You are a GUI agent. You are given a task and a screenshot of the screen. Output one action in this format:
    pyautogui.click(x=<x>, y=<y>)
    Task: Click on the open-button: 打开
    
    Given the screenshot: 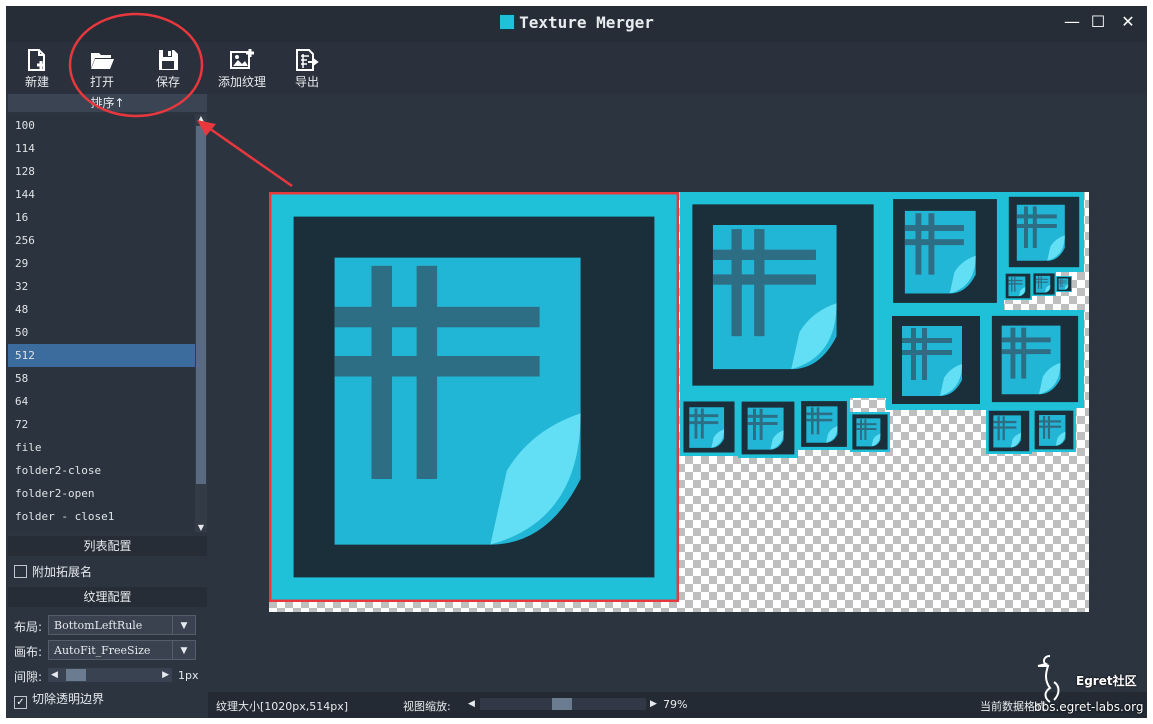 What is the action you would take?
    pyautogui.click(x=102, y=69)
    